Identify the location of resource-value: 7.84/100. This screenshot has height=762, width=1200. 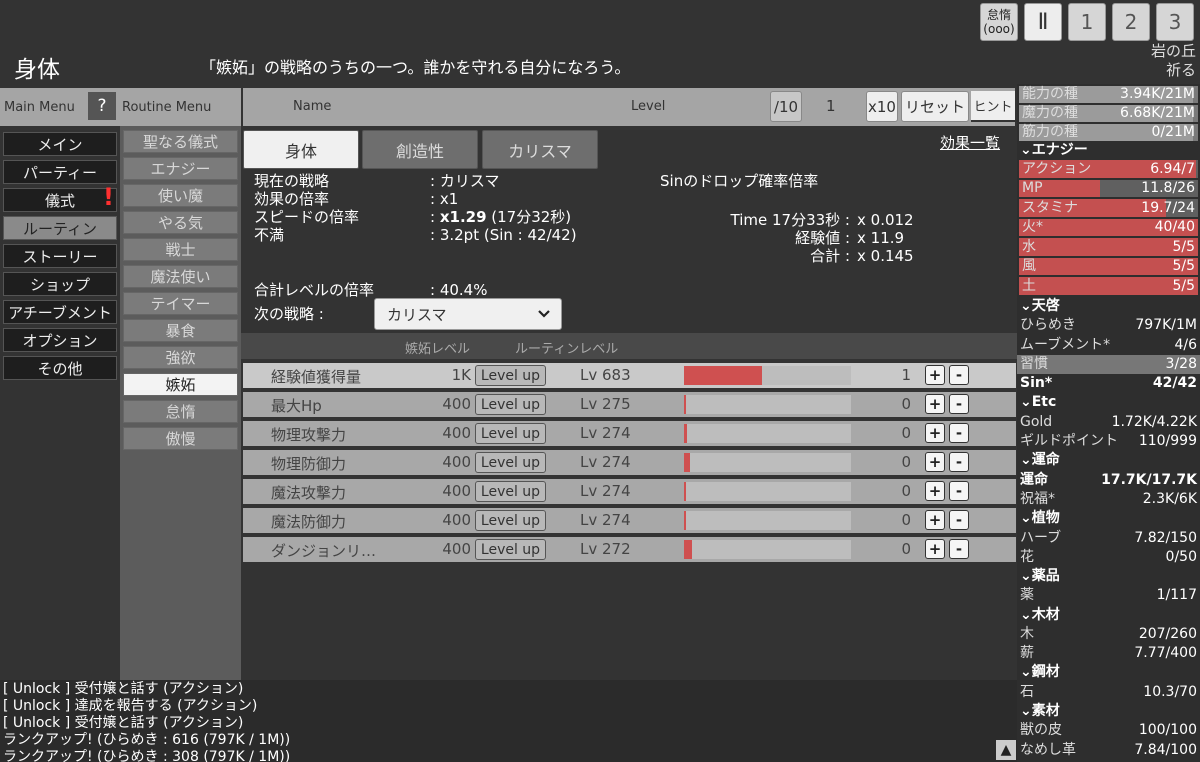
(1165, 749).